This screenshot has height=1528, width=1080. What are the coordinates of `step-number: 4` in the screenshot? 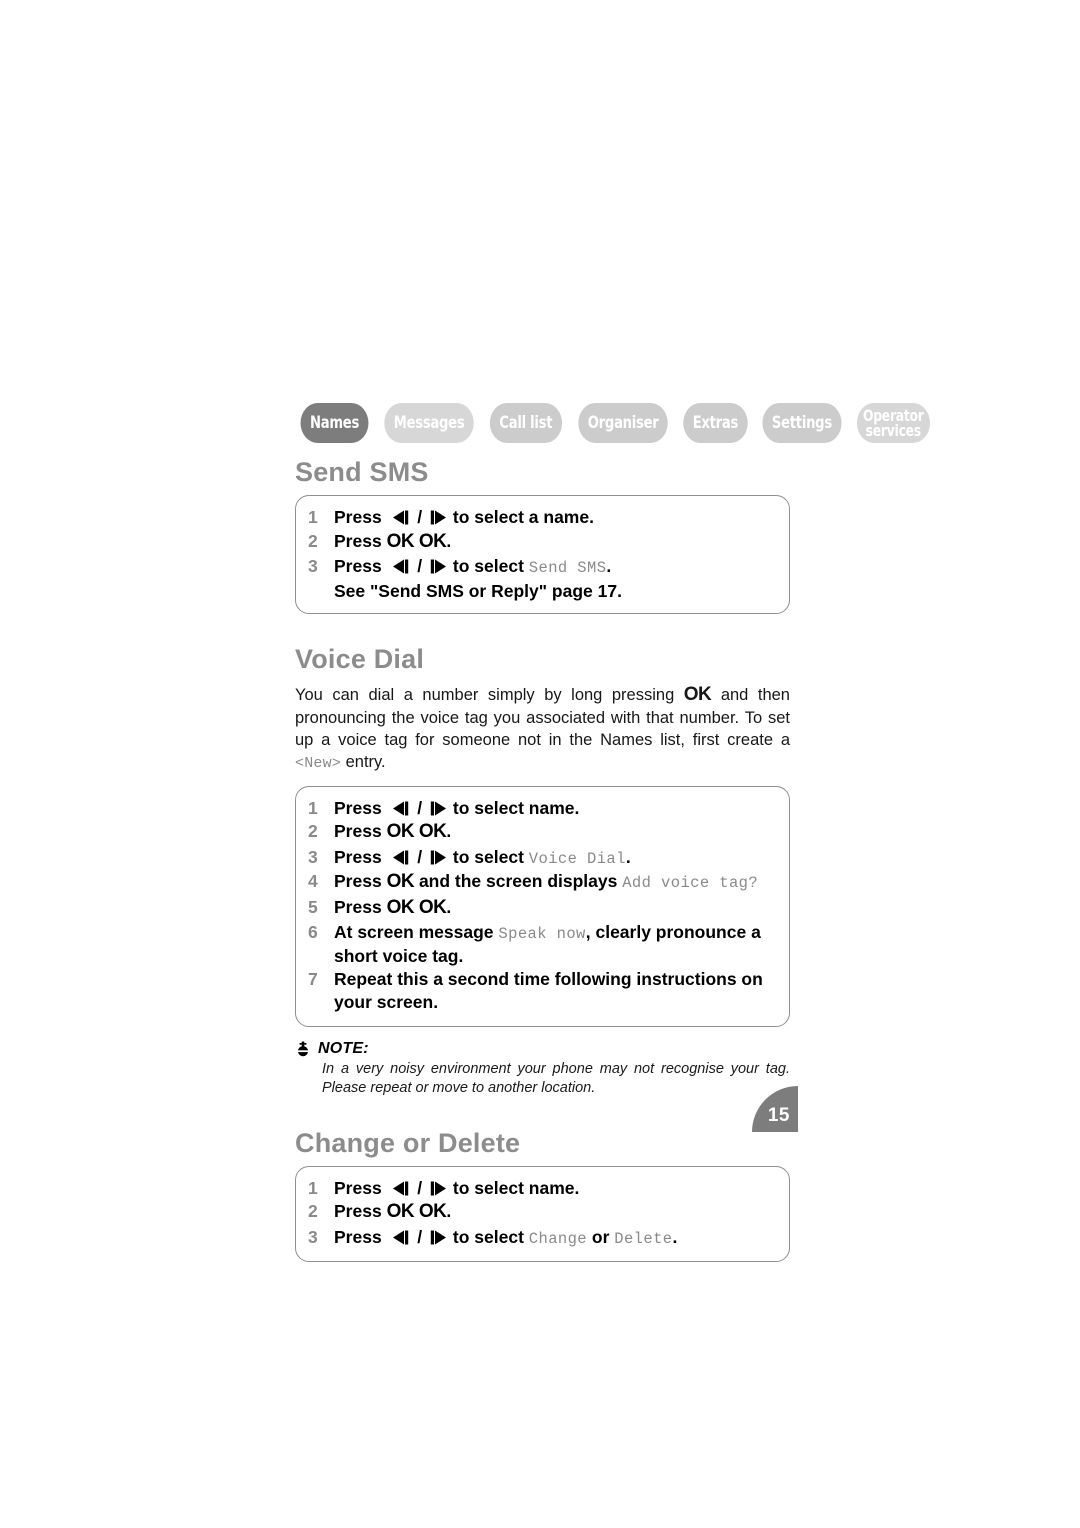 It's located at (313, 881).